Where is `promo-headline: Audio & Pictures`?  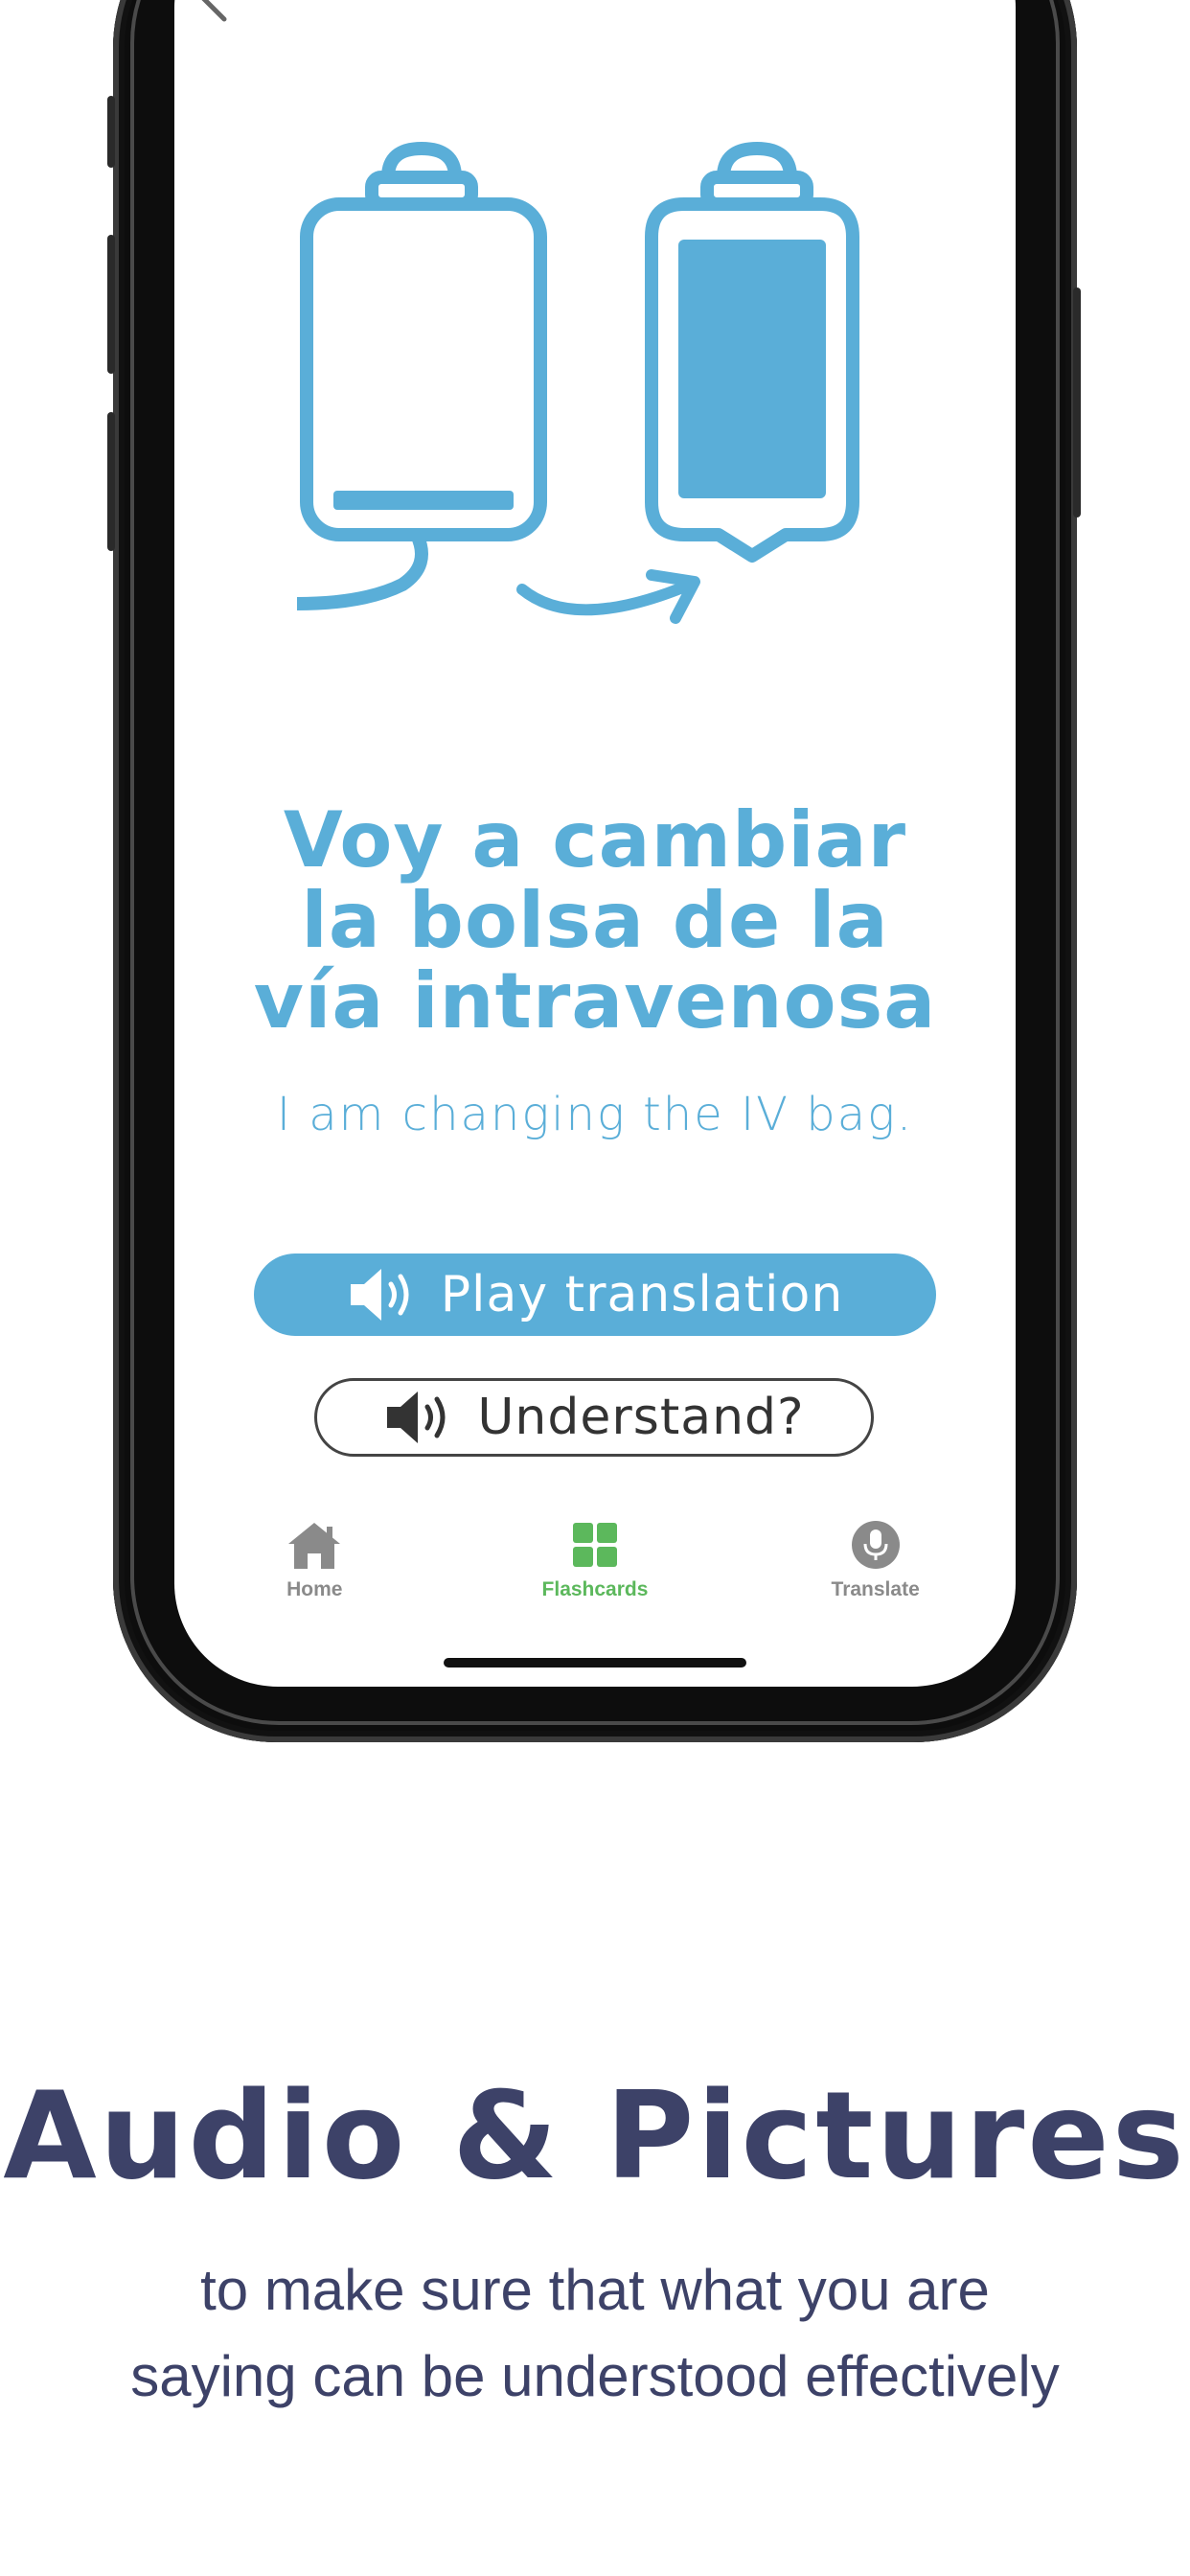 promo-headline: Audio & Pictures is located at coordinates (595, 2135).